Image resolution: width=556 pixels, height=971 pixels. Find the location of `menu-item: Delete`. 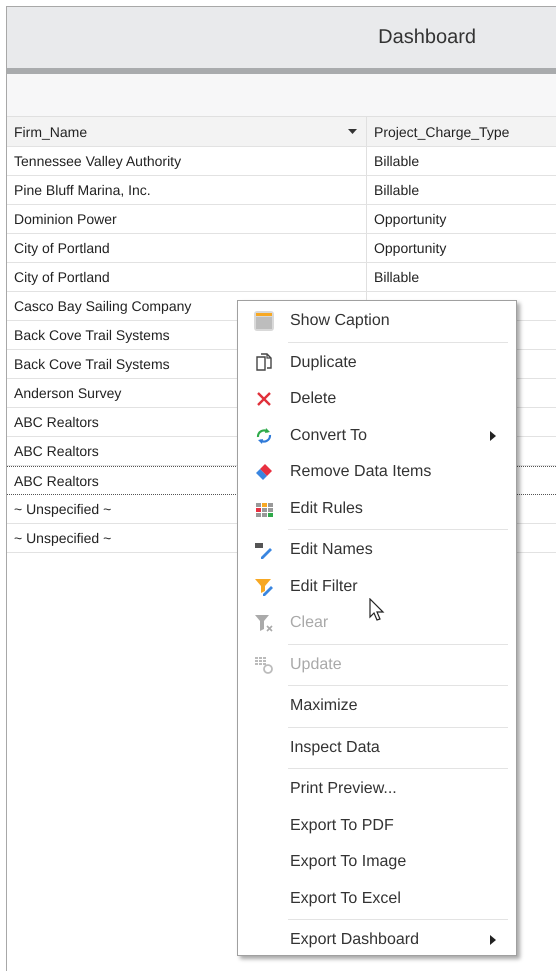

menu-item: Delete is located at coordinates (377, 399).